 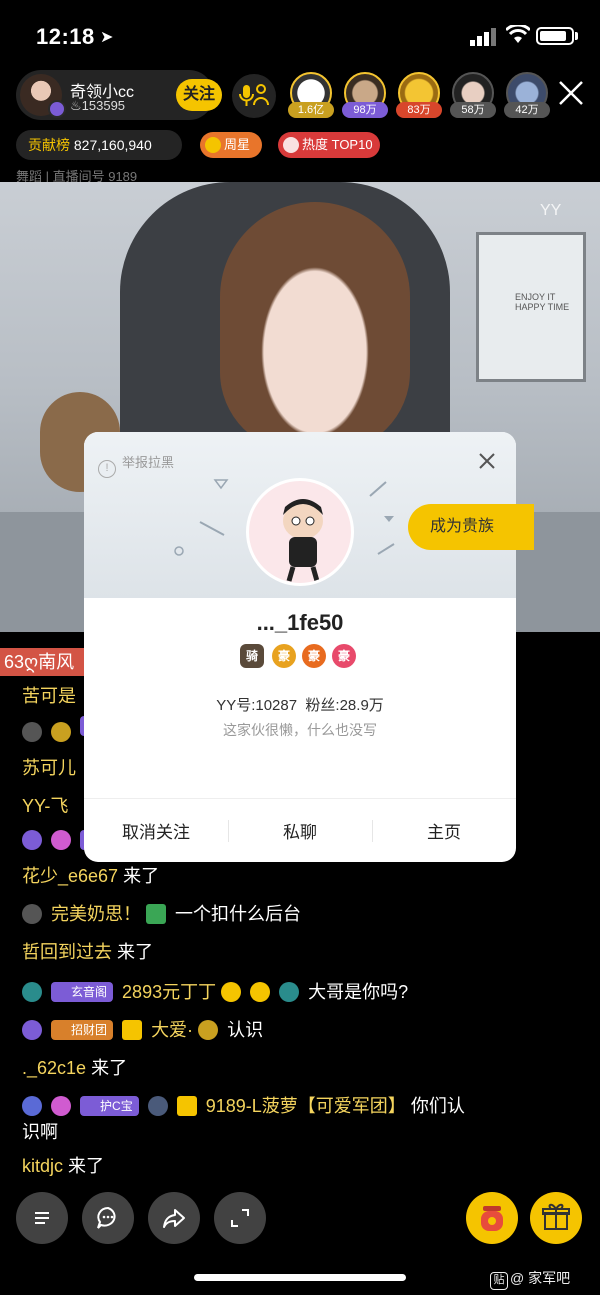 I want to click on chat-message: 哲回到过去 来了, so click(x=88, y=952).